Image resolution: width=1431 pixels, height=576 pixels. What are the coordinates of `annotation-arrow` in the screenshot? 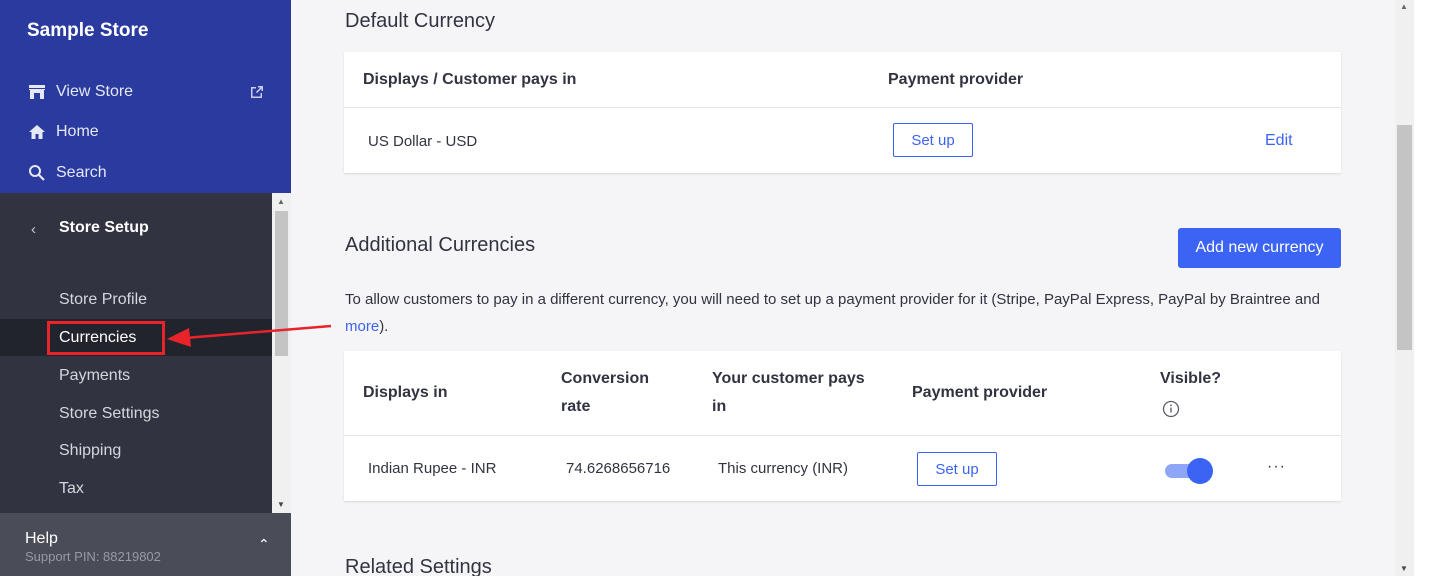 It's located at (249, 335).